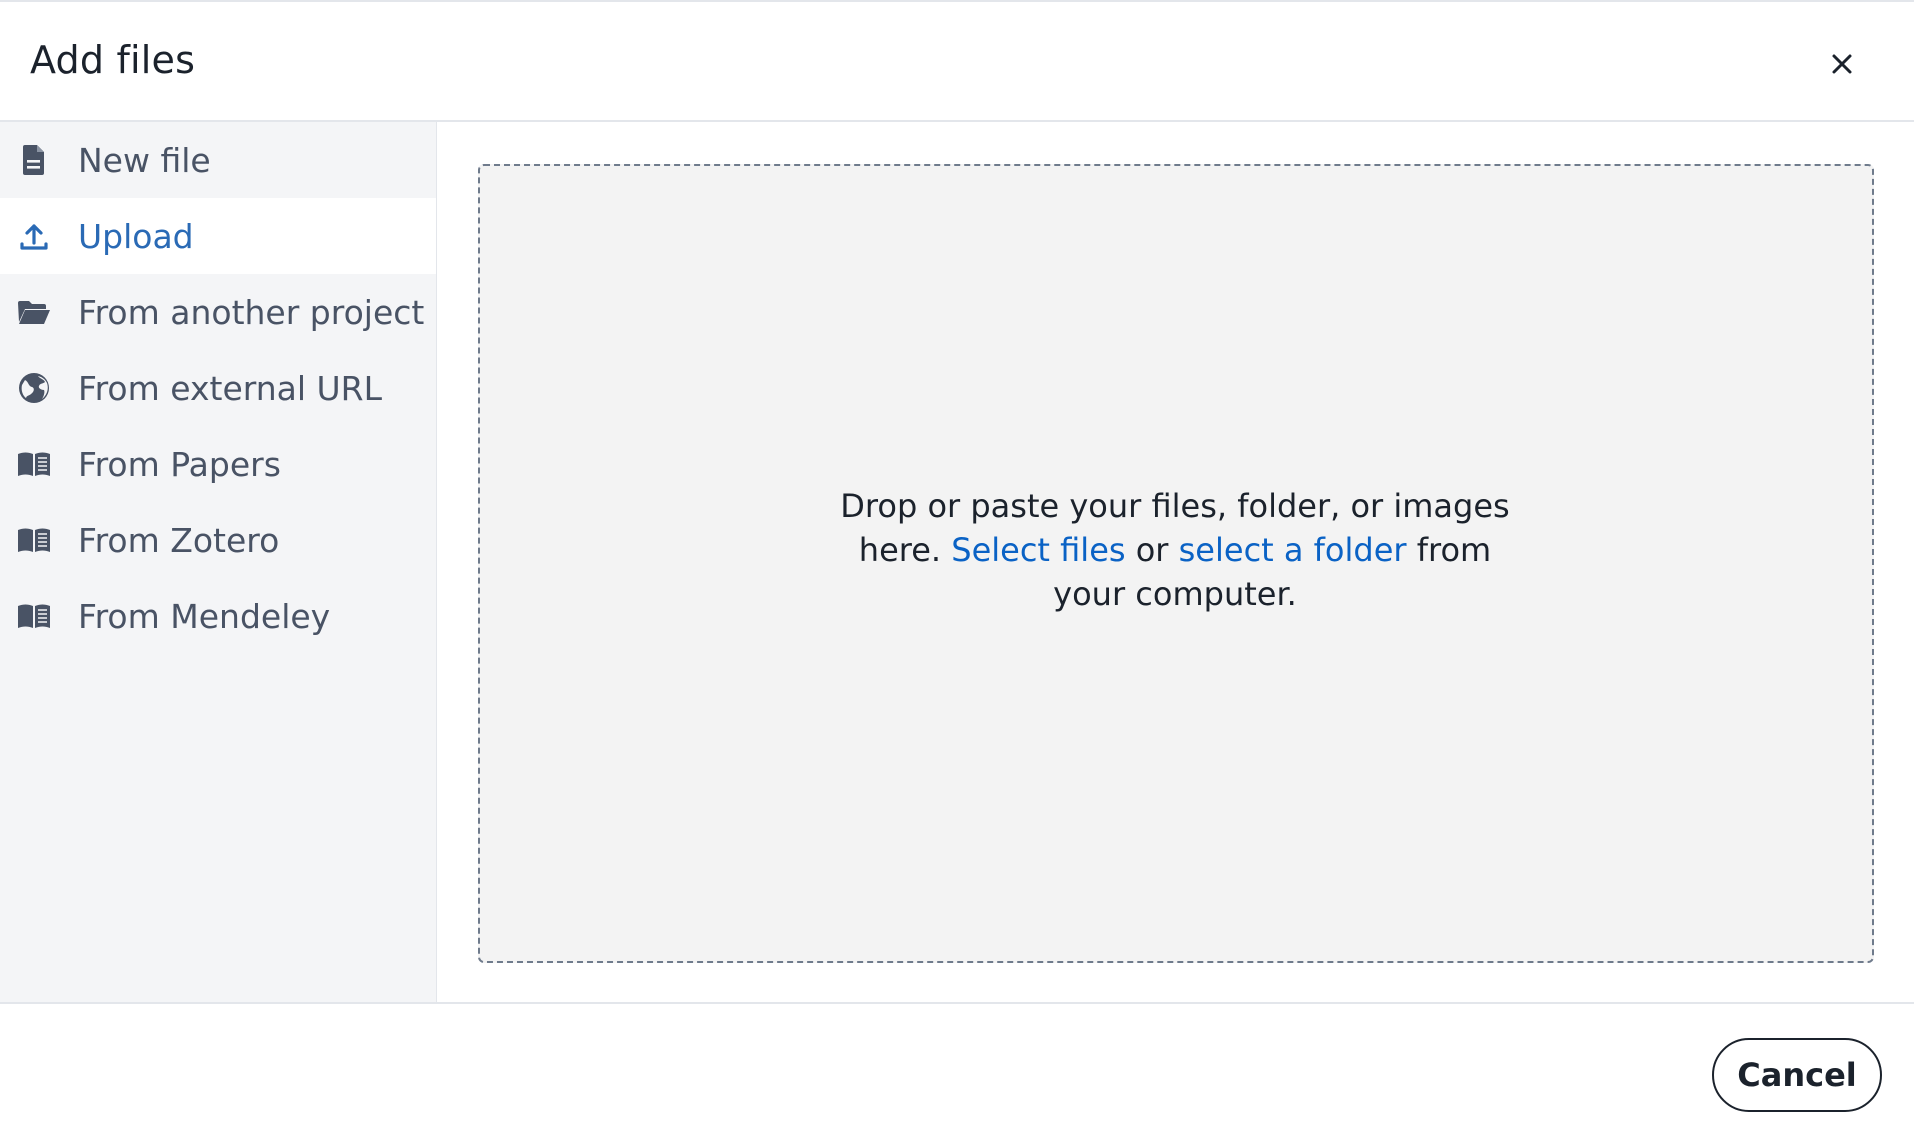  I want to click on close-icon, so click(1842, 64).